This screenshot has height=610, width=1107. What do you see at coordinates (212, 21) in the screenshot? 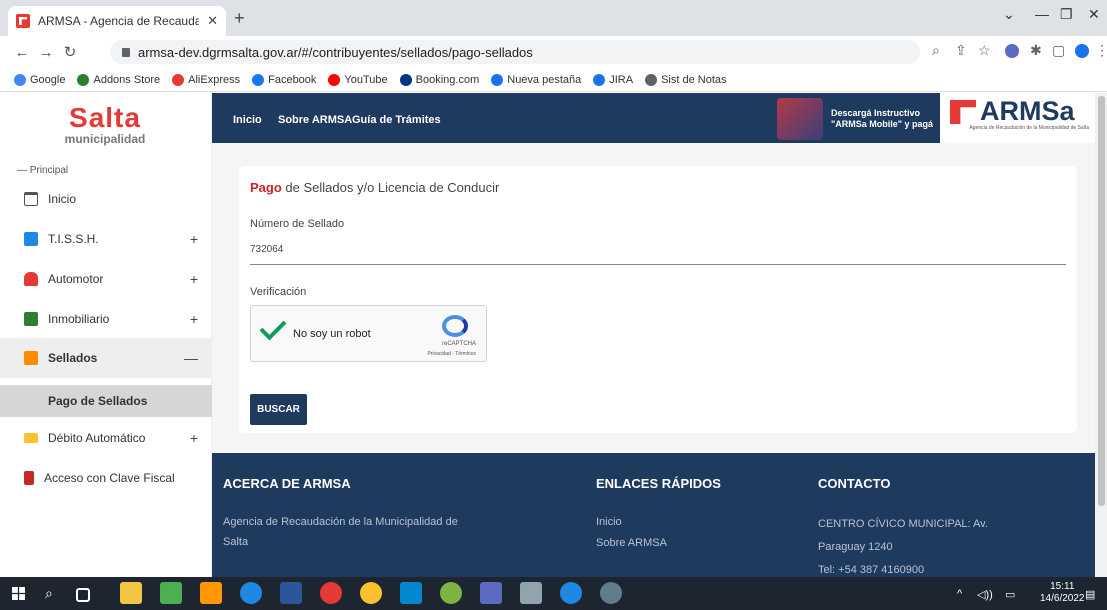
I see `tab-close-icon: ✕` at bounding box center [212, 21].